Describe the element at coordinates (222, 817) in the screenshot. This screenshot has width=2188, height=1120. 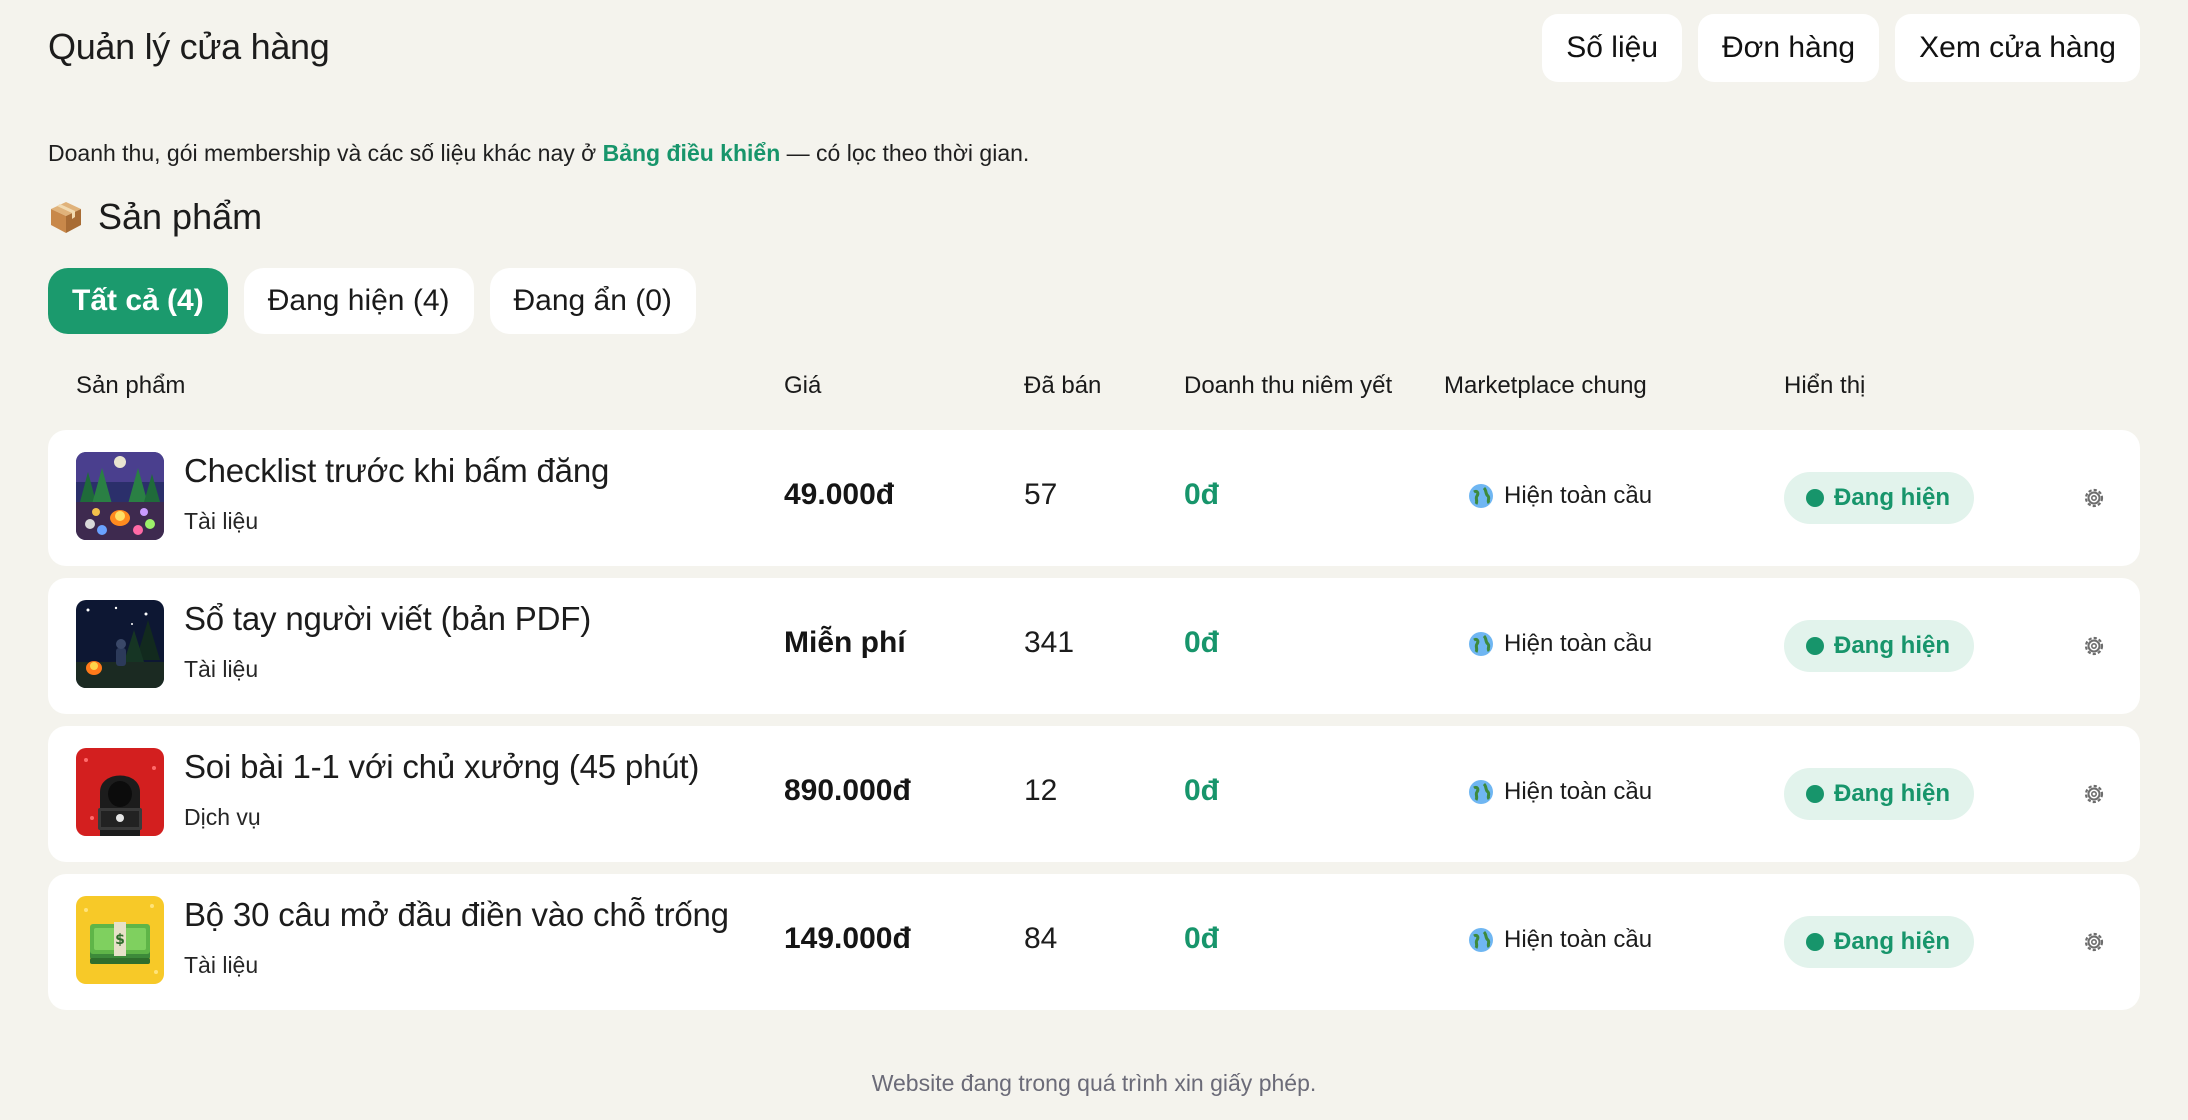
I see `product-category: Dịch vụ` at that location.